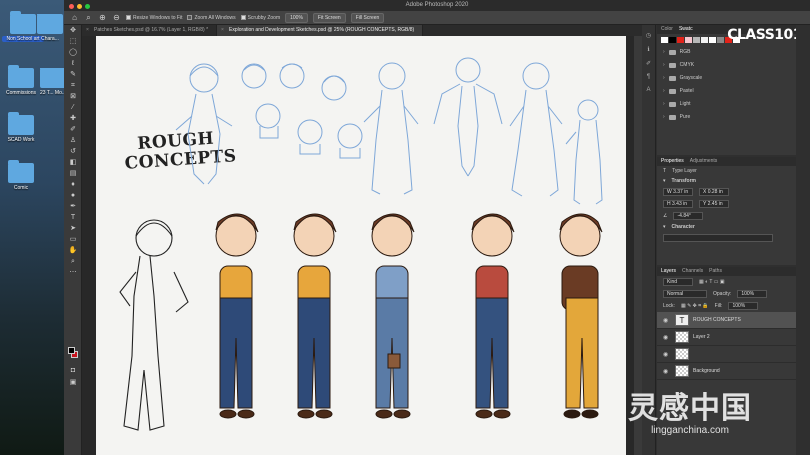  I want to click on zoom-out-icon: ⊖, so click(116, 17).